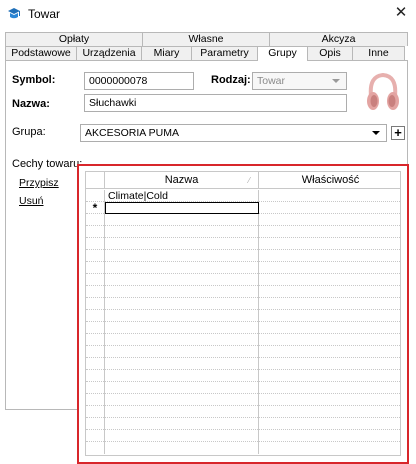 This screenshot has height=464, width=416. I want to click on tab-akcyza: Akcyza, so click(338, 39).